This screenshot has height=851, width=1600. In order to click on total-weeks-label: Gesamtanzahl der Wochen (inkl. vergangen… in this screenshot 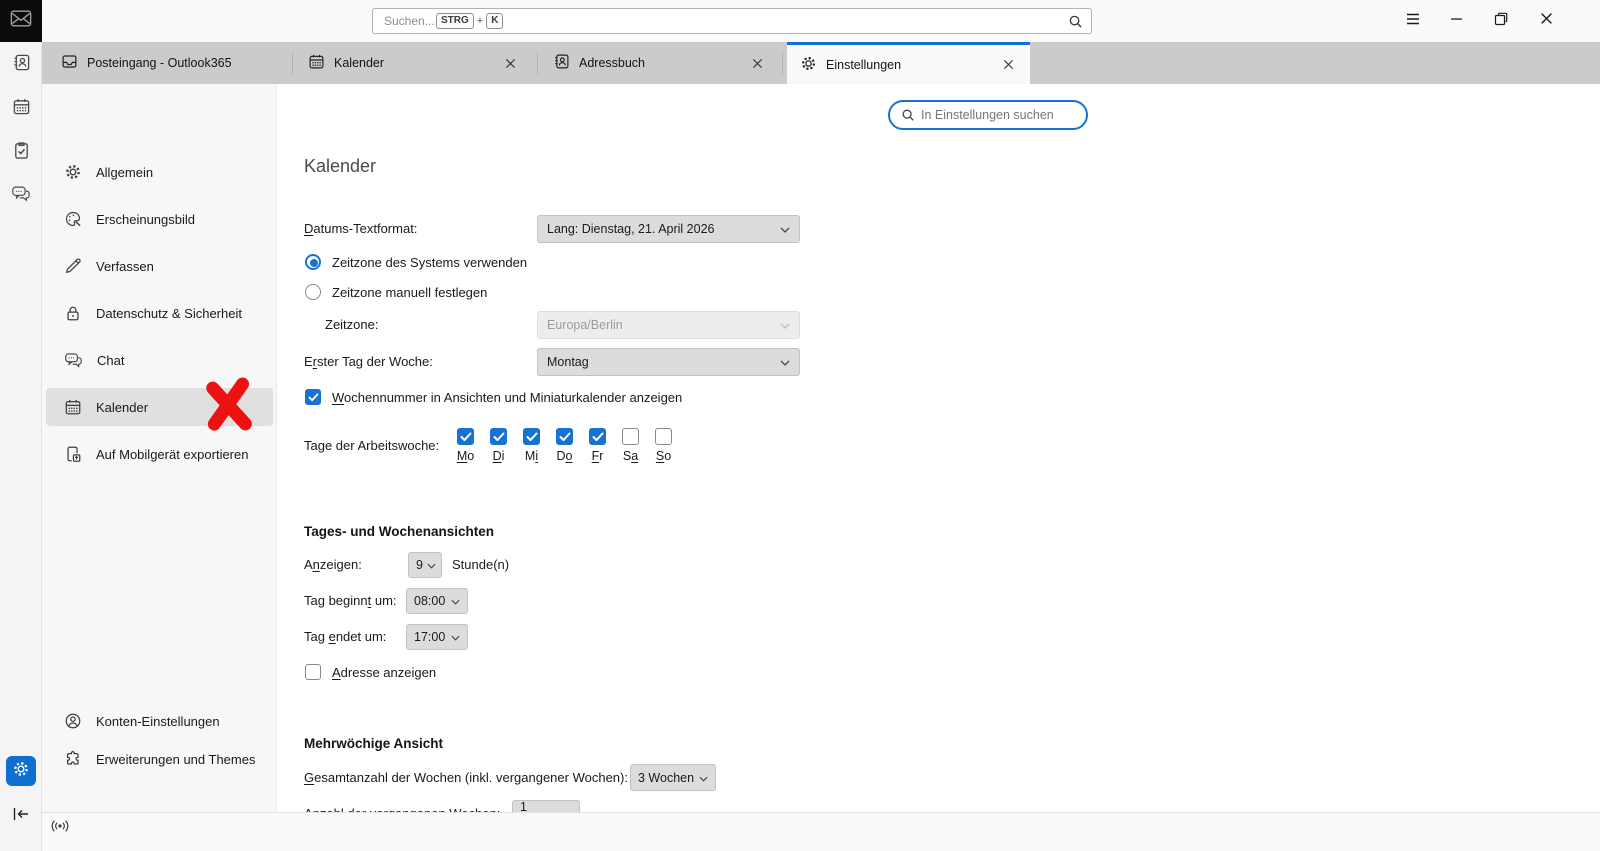, I will do `click(466, 777)`.